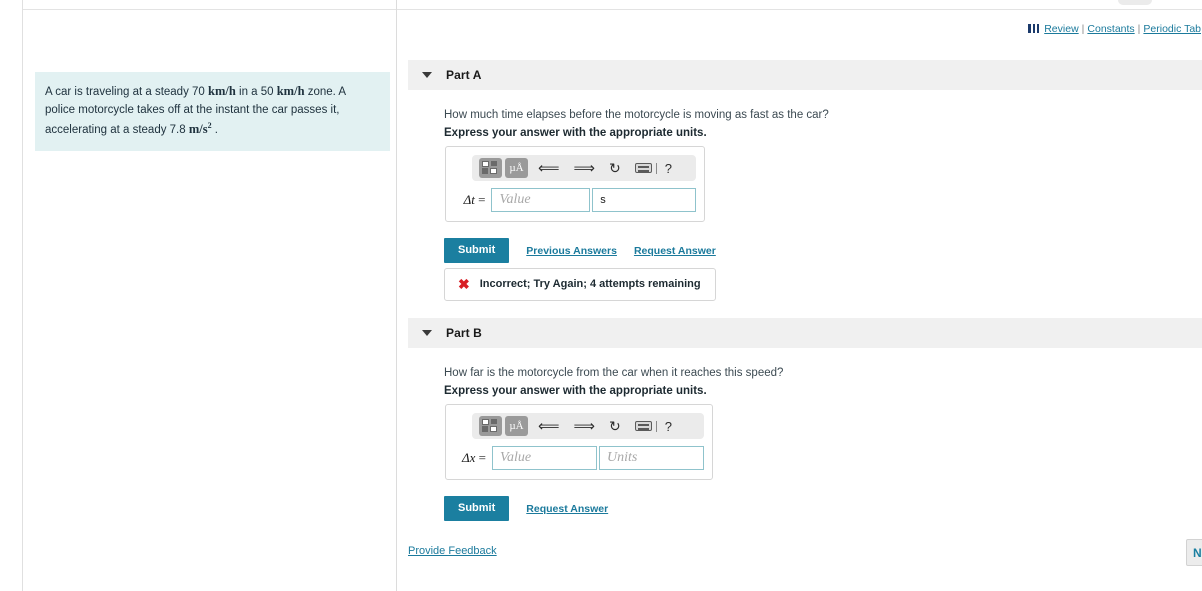 The height and width of the screenshot is (591, 1202). I want to click on problem-unit-3-base: m/s, so click(198, 128).